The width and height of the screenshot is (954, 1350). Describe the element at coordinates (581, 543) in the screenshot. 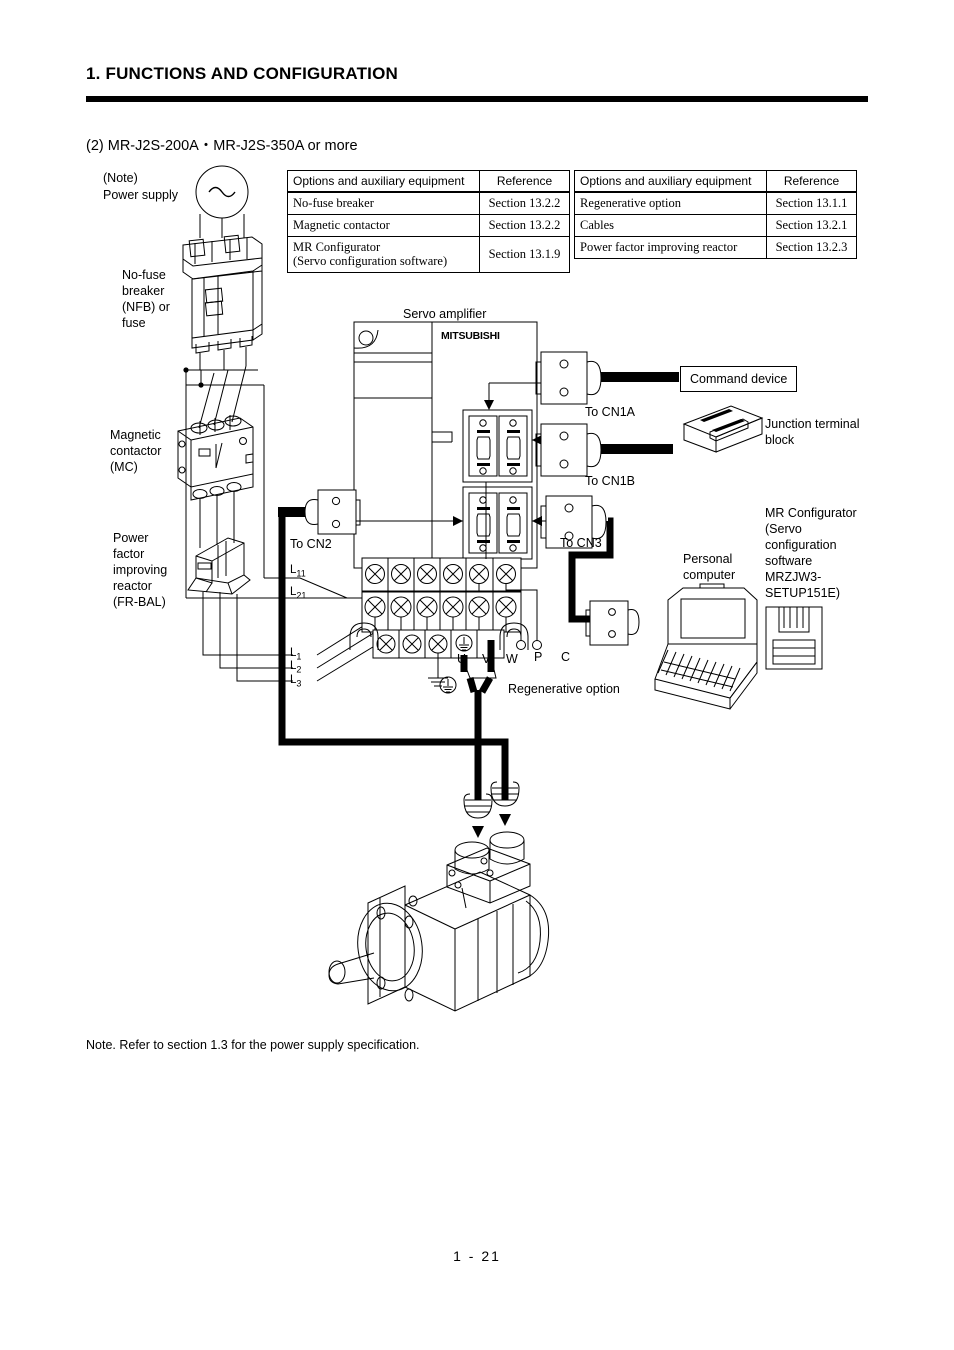

I see `to-cn3-label: To CN3` at that location.